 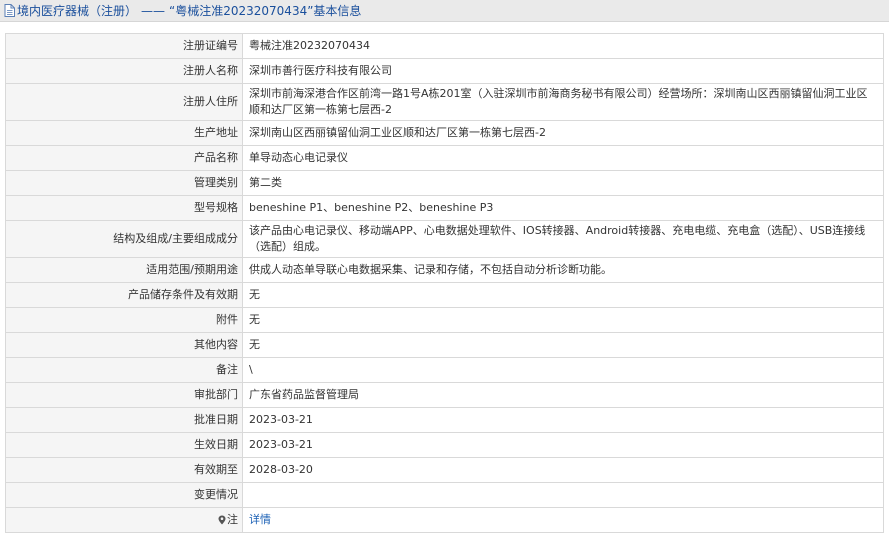 I want to click on note-value: 详情, so click(x=563, y=520).